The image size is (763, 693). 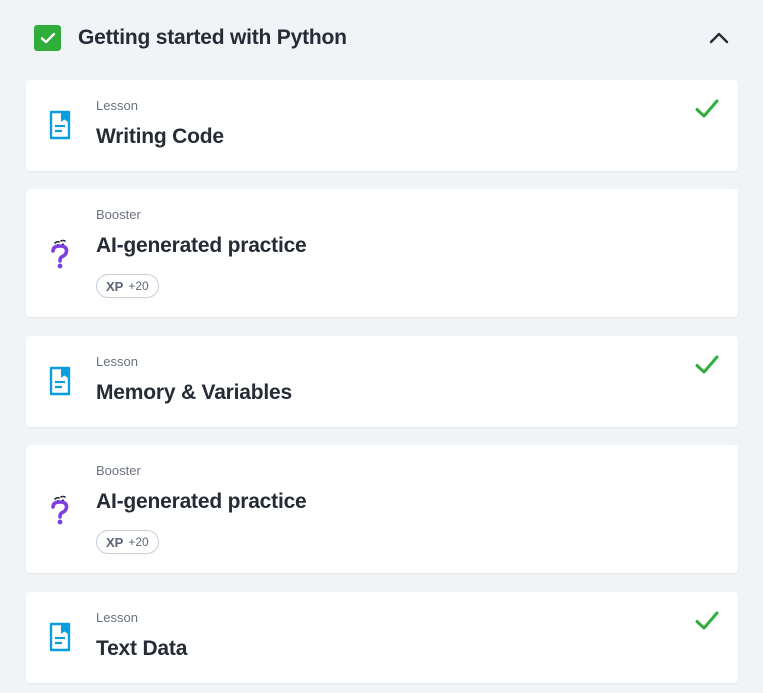 I want to click on lesson-card: Lesson Text Data, so click(x=382, y=637).